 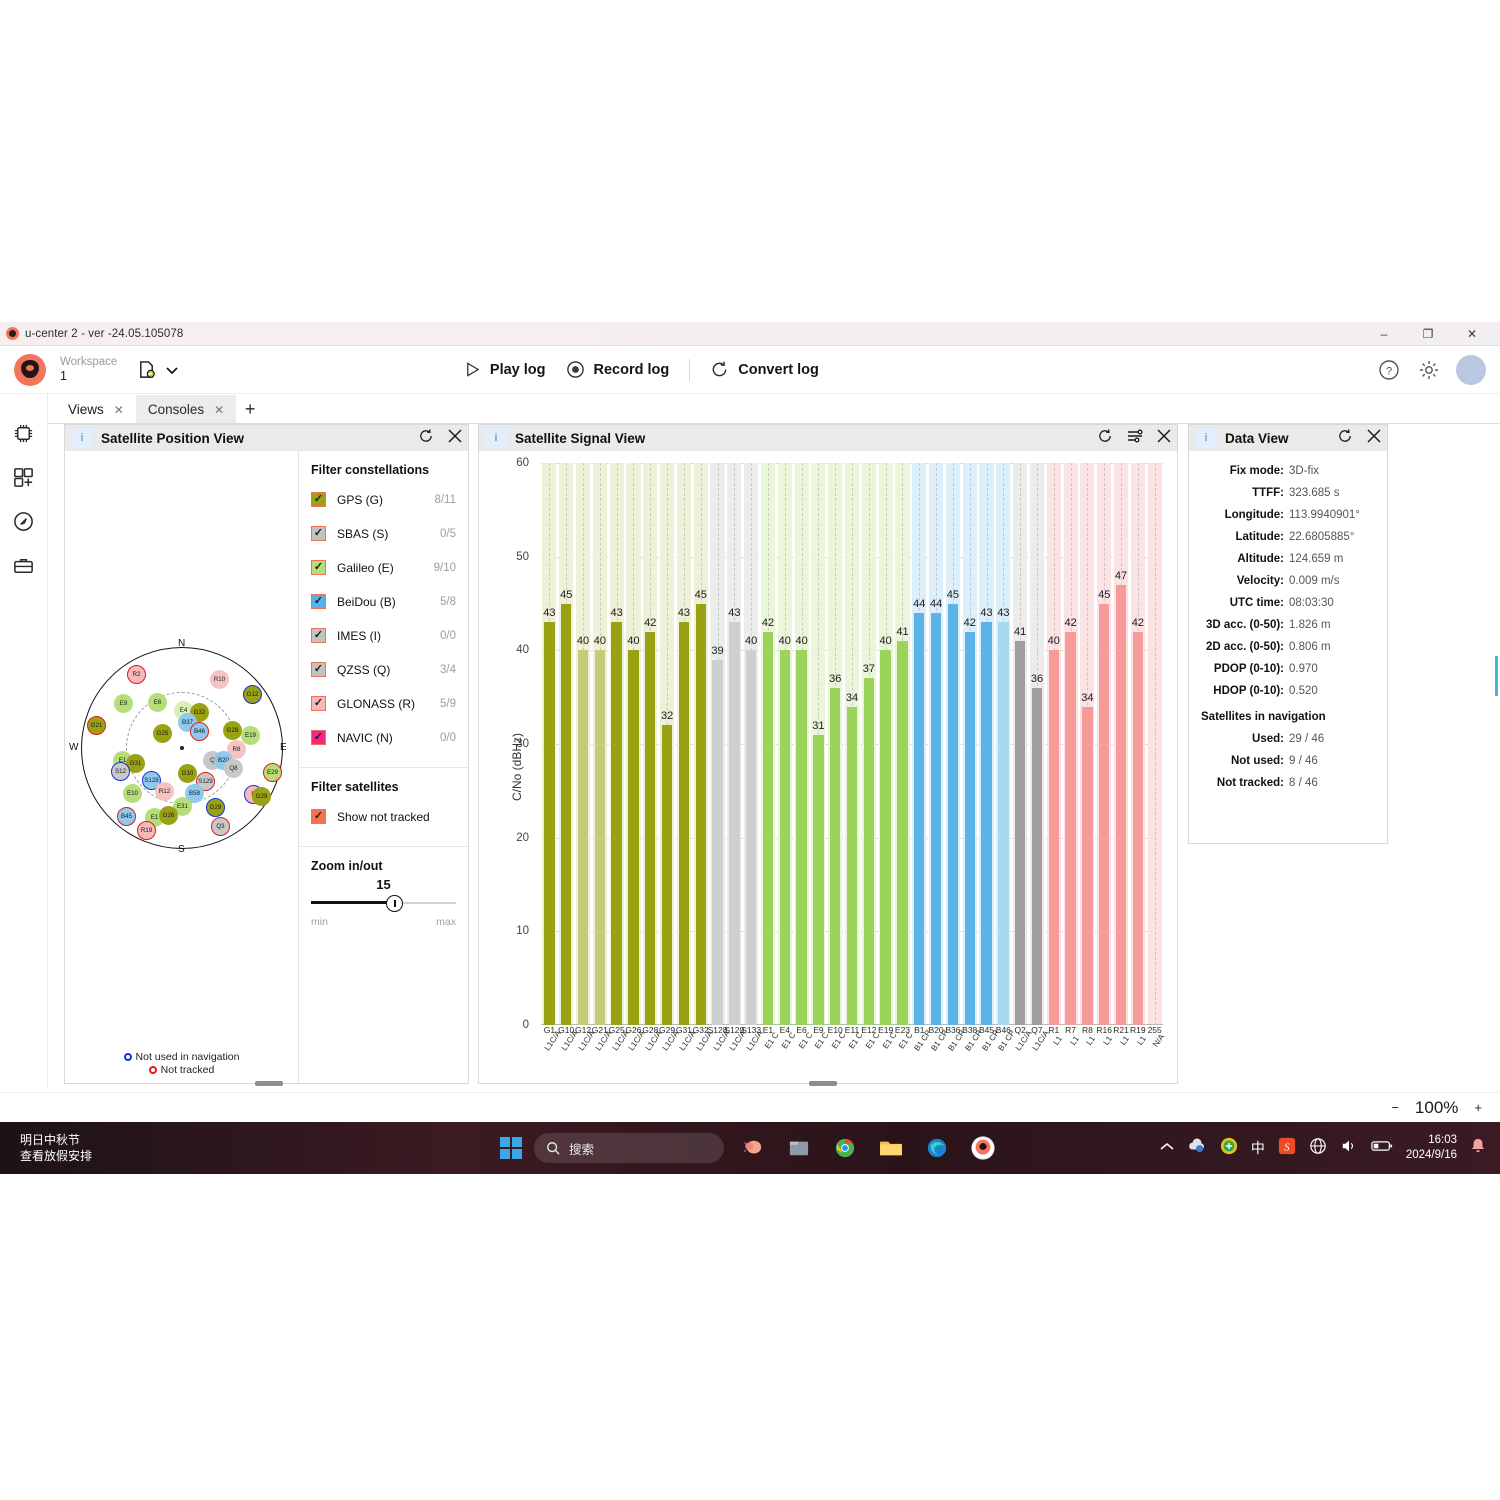 What do you see at coordinates (383, 669) in the screenshot?
I see `constellation-row-qzss: ✓ QZSS (Q) 3/4` at bounding box center [383, 669].